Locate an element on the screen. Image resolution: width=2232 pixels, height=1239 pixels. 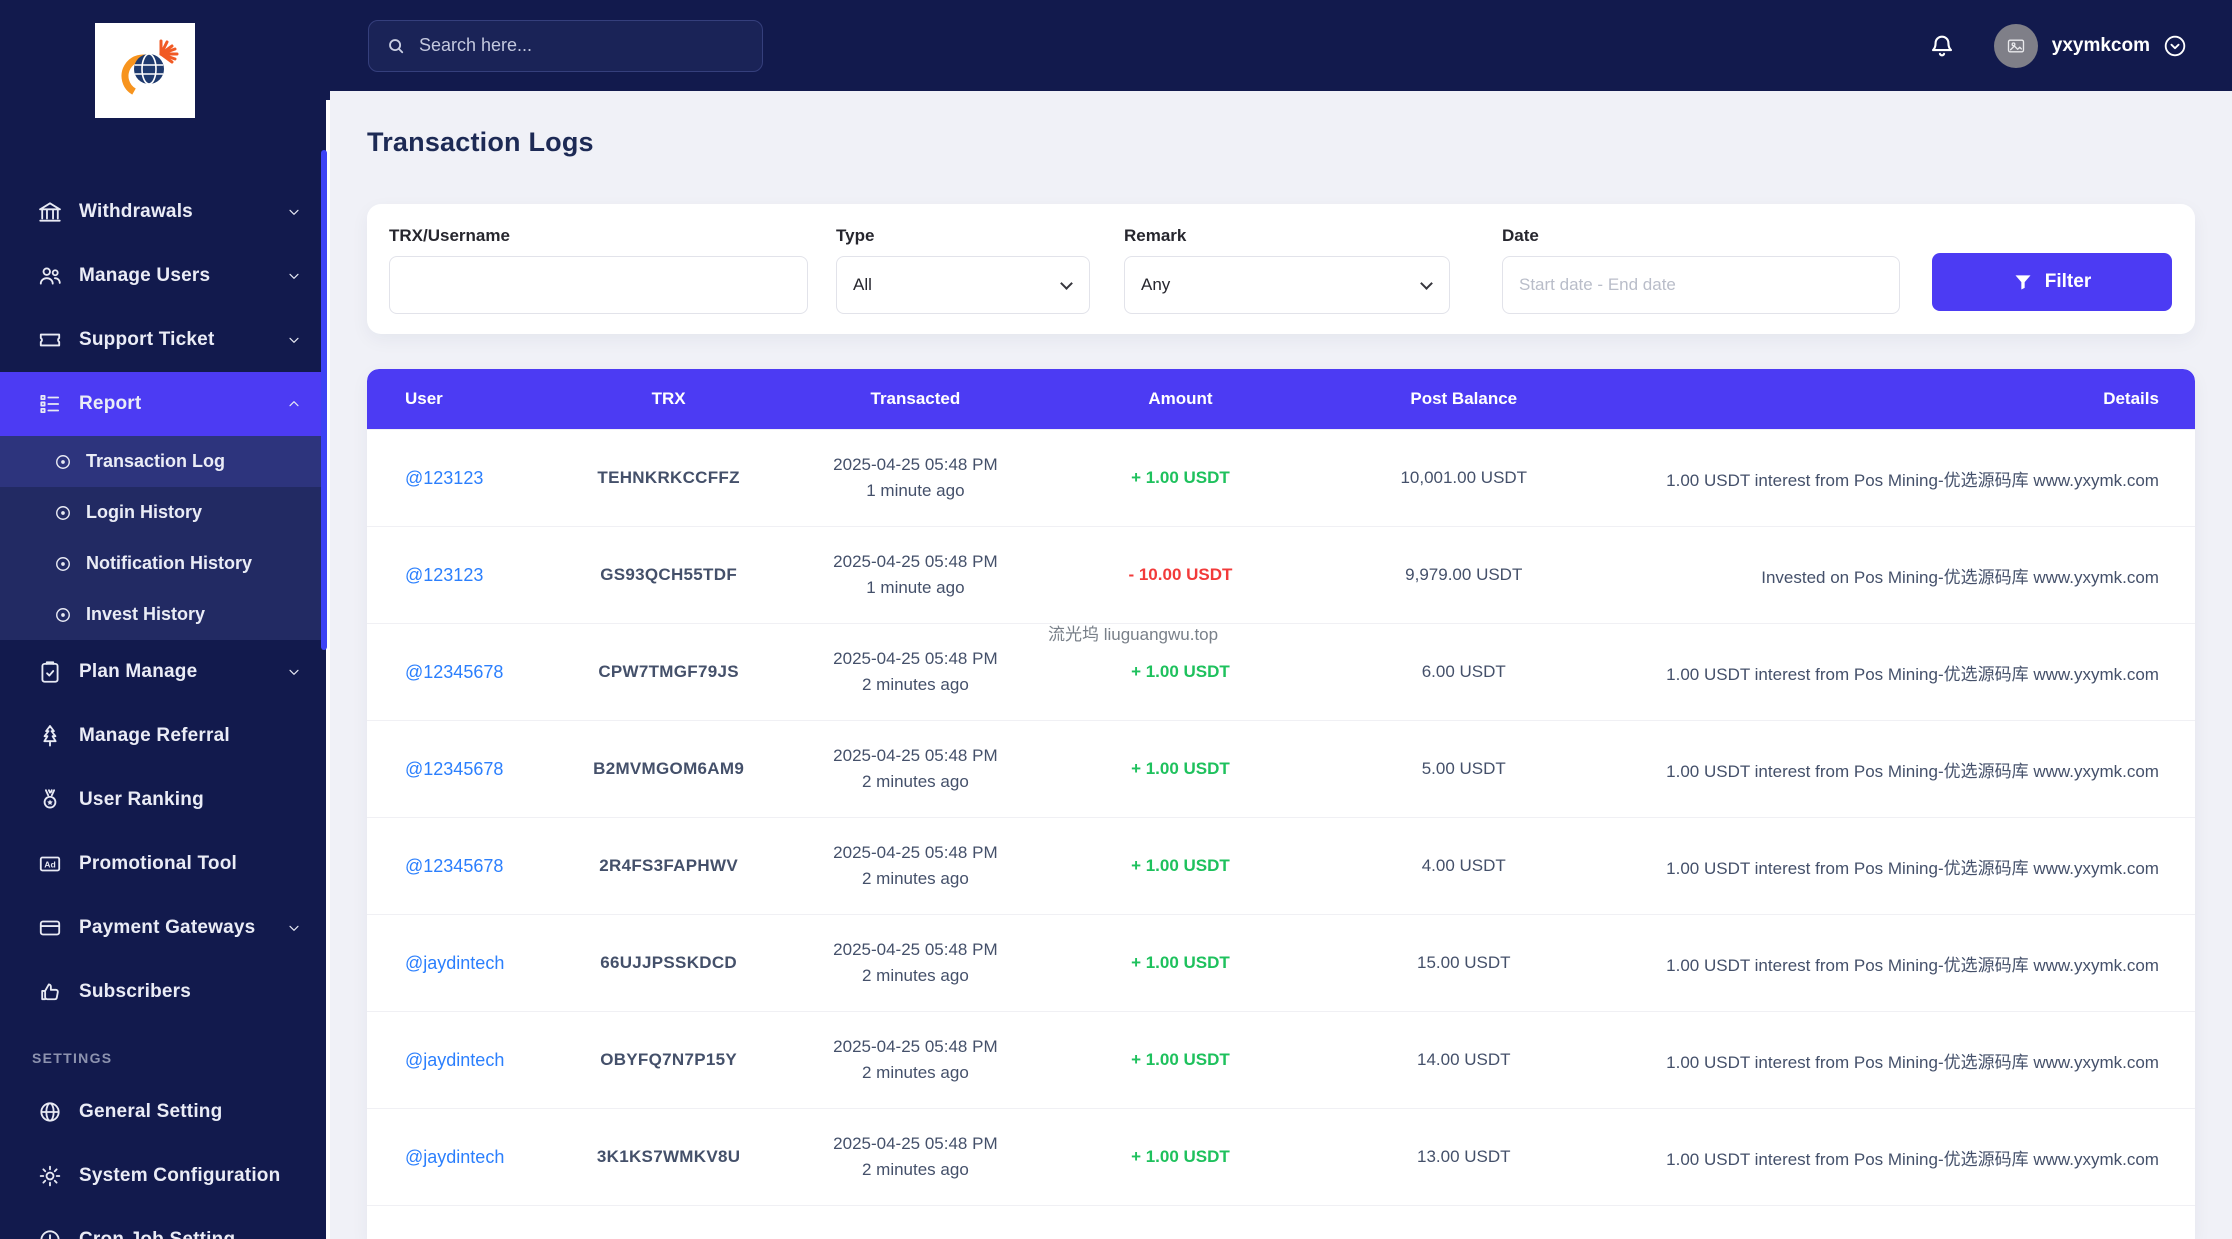
trx-username-input is located at coordinates (598, 285).